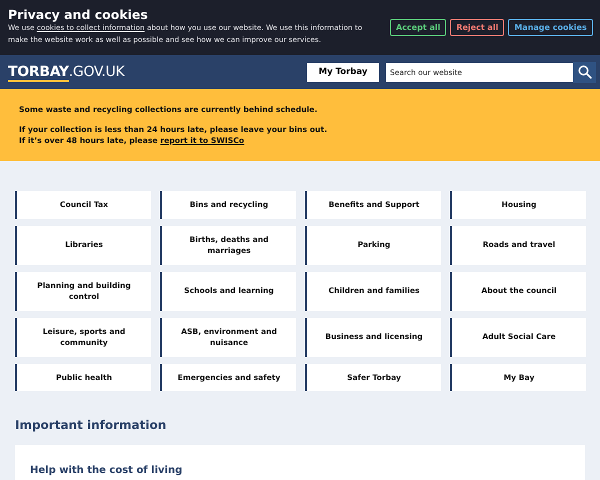  Describe the element at coordinates (106, 470) in the screenshot. I see `card-title: Help with the cost of living` at that location.